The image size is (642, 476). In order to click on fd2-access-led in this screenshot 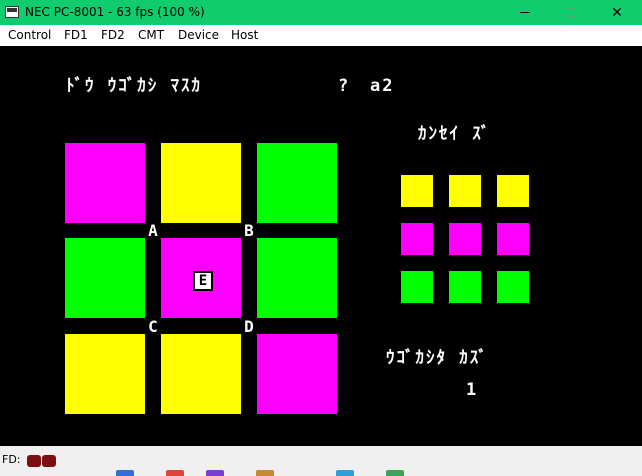, I will do `click(49, 461)`.